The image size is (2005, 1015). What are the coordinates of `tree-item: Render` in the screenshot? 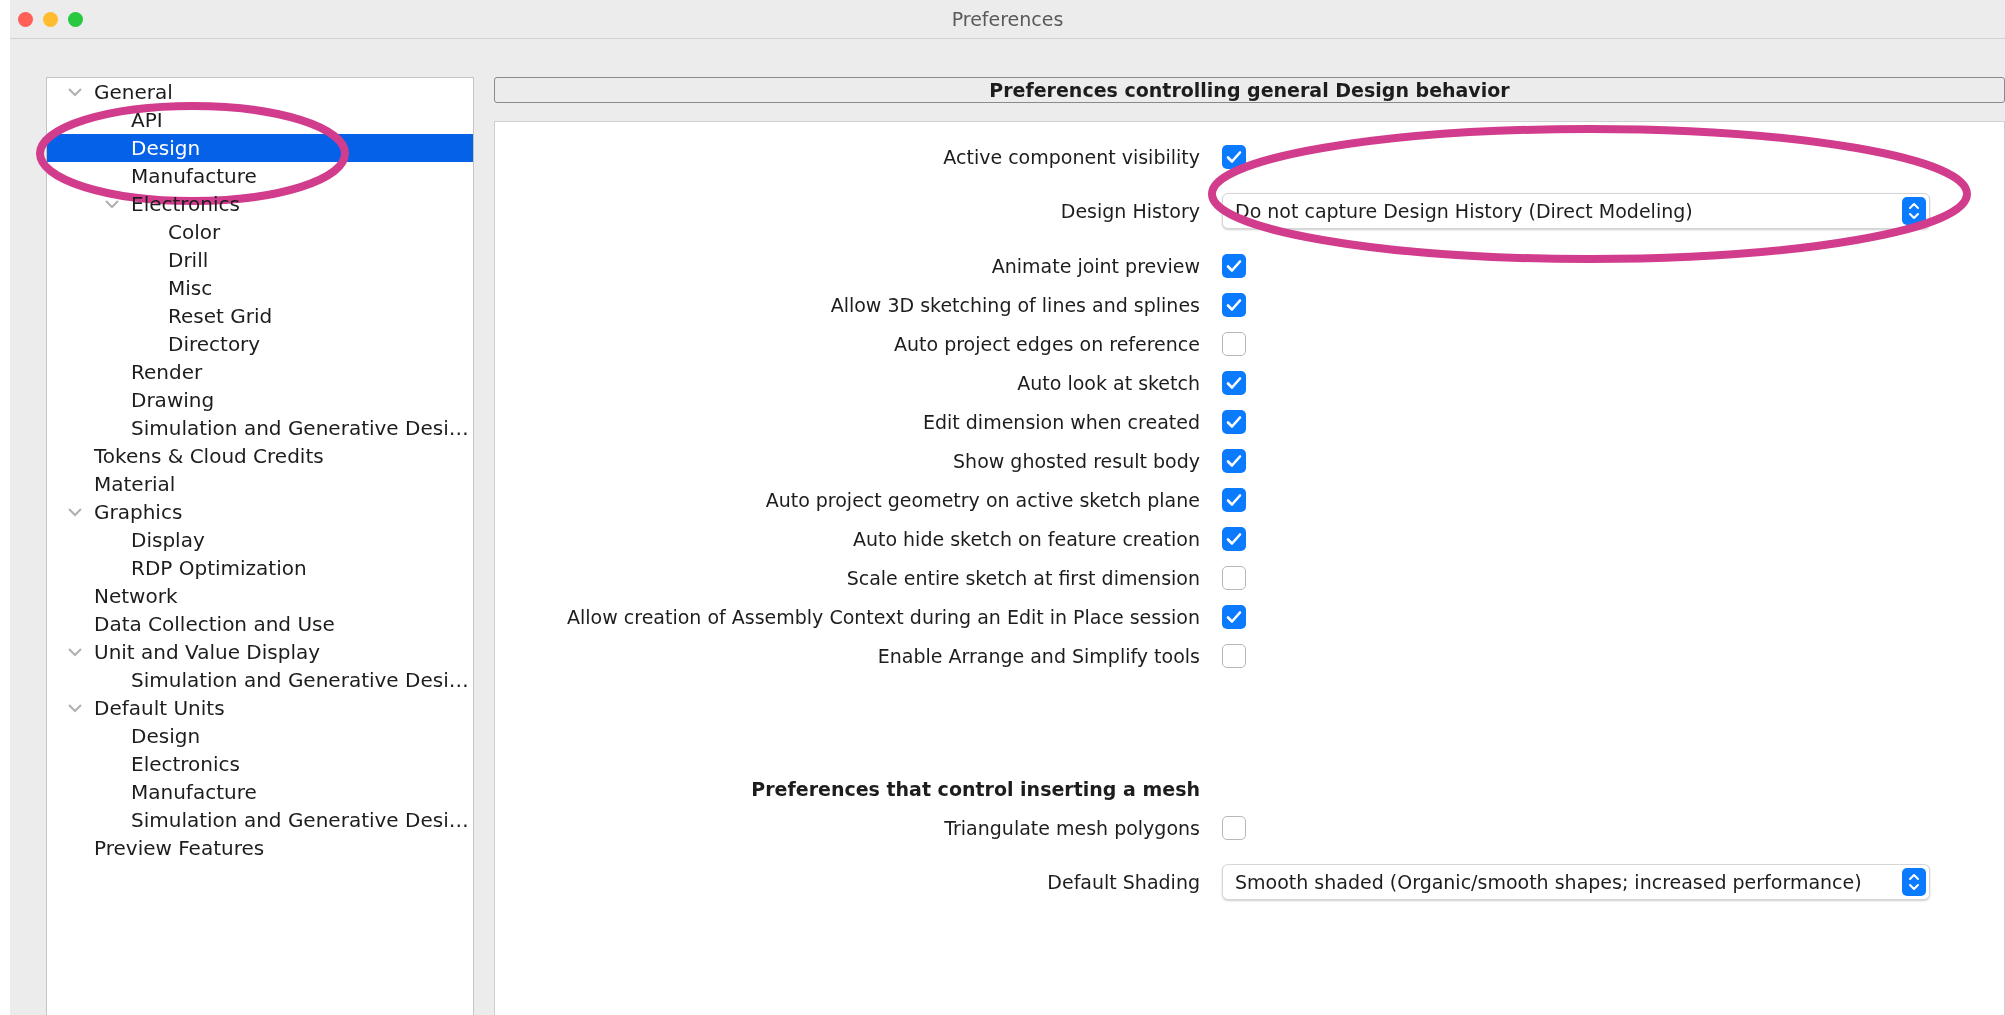 It's located at (260, 372).